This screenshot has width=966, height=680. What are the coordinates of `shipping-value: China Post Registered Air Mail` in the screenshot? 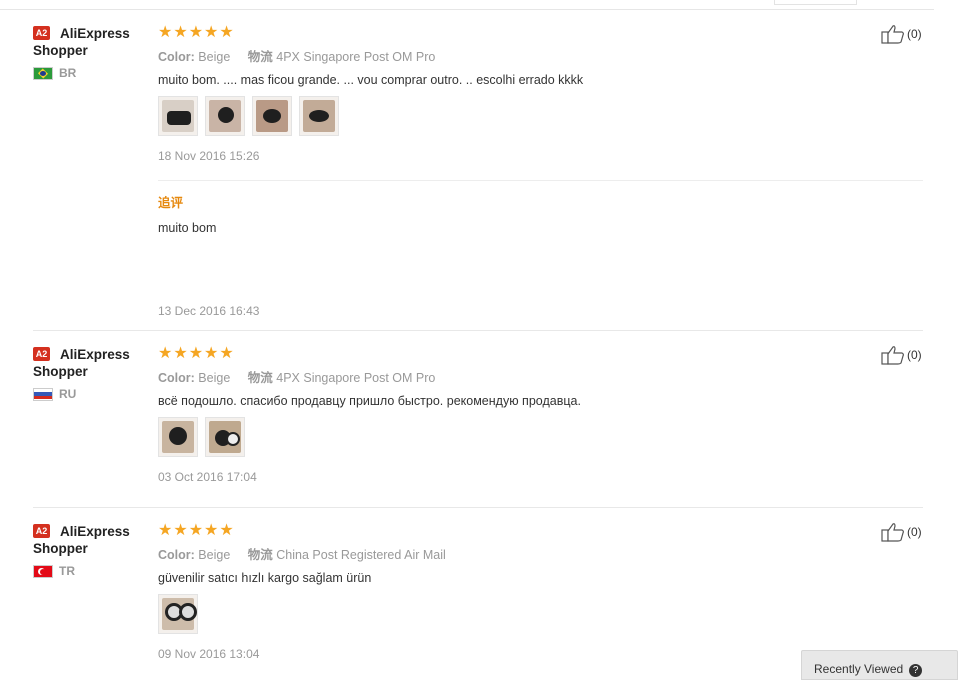 It's located at (361, 555).